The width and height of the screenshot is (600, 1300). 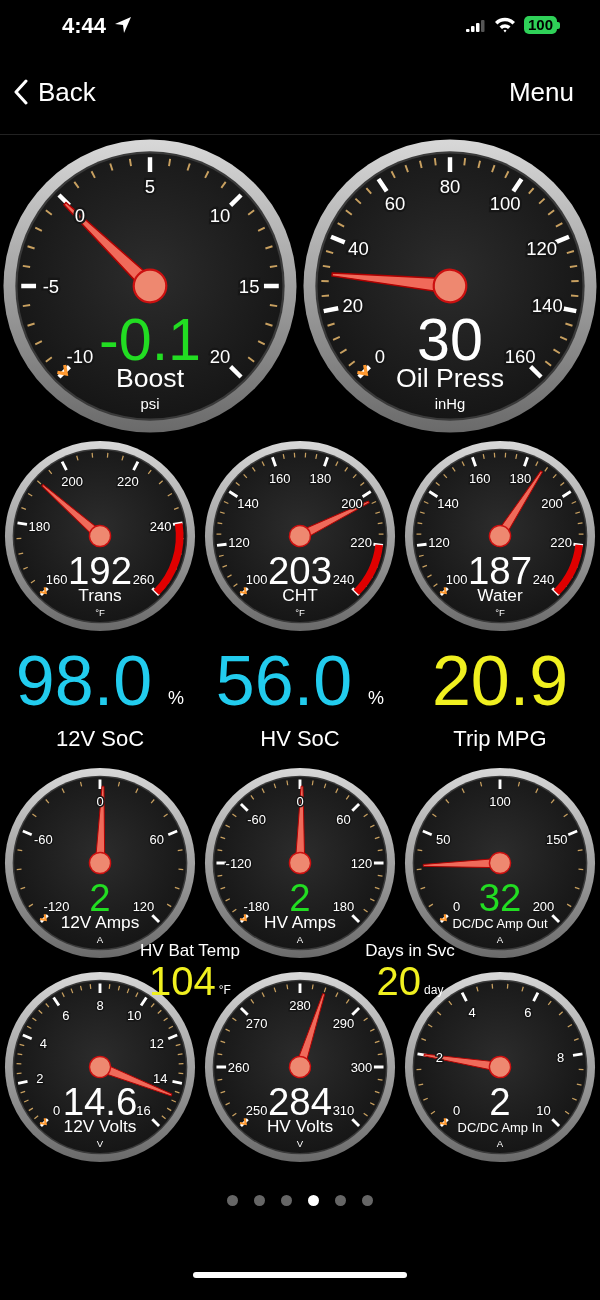 What do you see at coordinates (143, 1111) in the screenshot?
I see `tick-label: 16` at bounding box center [143, 1111].